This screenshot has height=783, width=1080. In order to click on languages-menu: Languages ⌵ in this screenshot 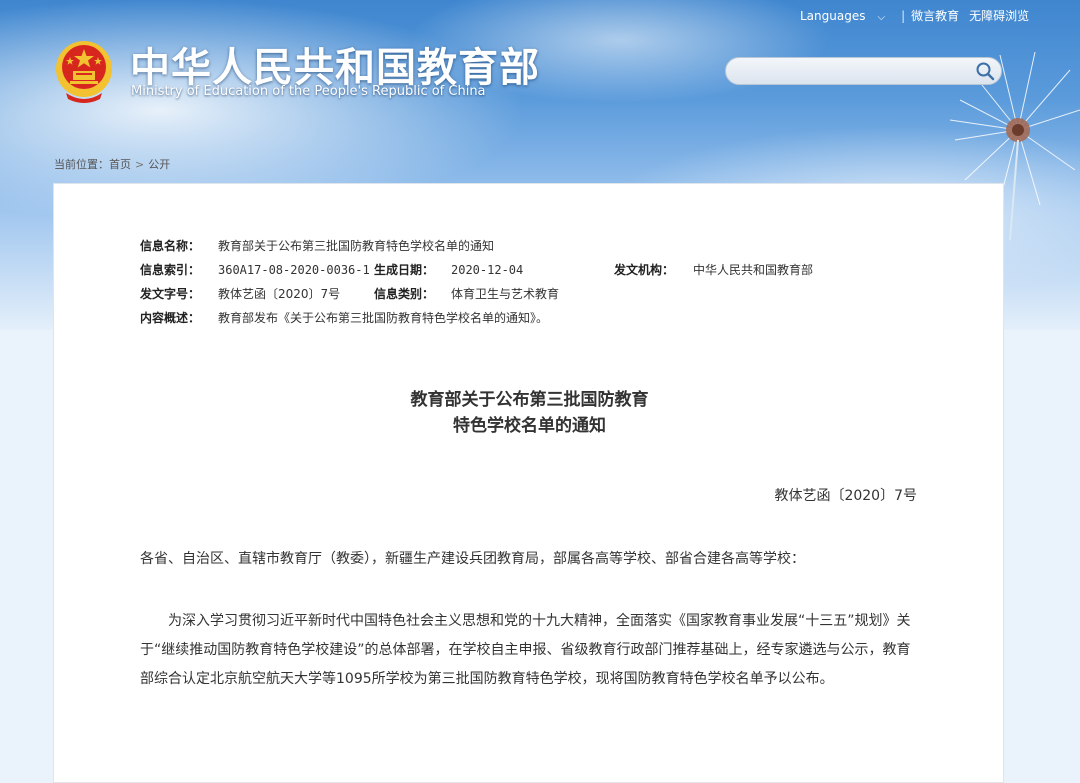, I will do `click(845, 16)`.